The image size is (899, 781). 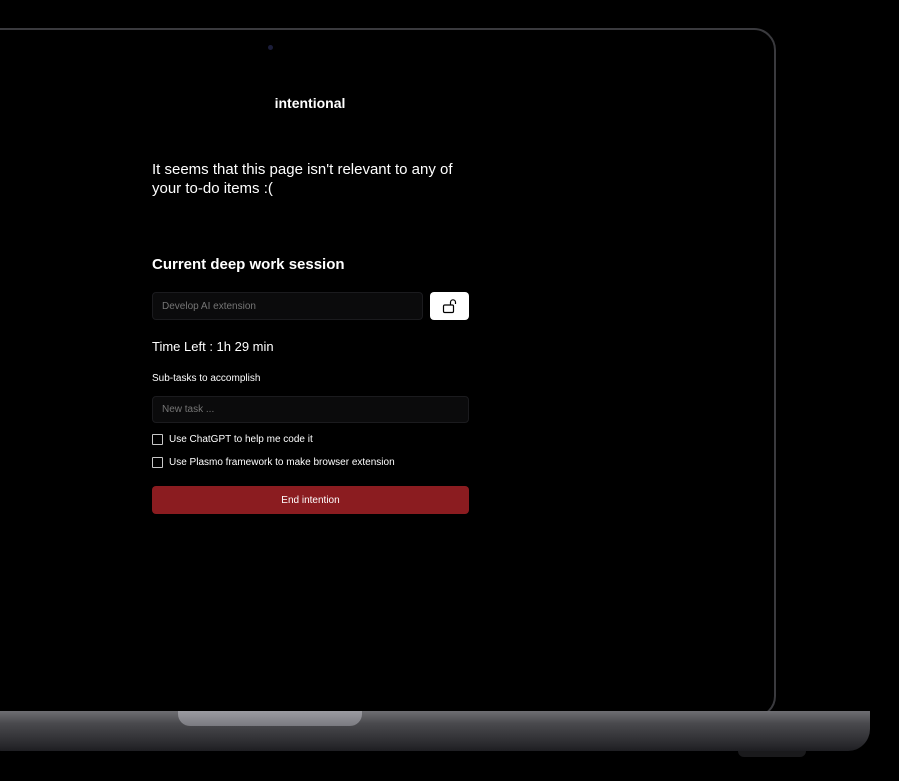 What do you see at coordinates (248, 264) in the screenshot?
I see `session-heading: Current deep work session` at bounding box center [248, 264].